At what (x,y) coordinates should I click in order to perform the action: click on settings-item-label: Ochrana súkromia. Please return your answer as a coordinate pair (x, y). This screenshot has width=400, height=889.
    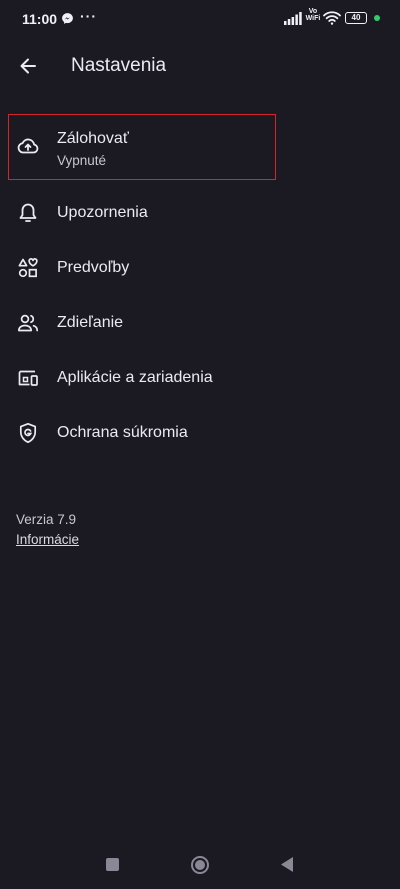
    Looking at the image, I should click on (122, 432).